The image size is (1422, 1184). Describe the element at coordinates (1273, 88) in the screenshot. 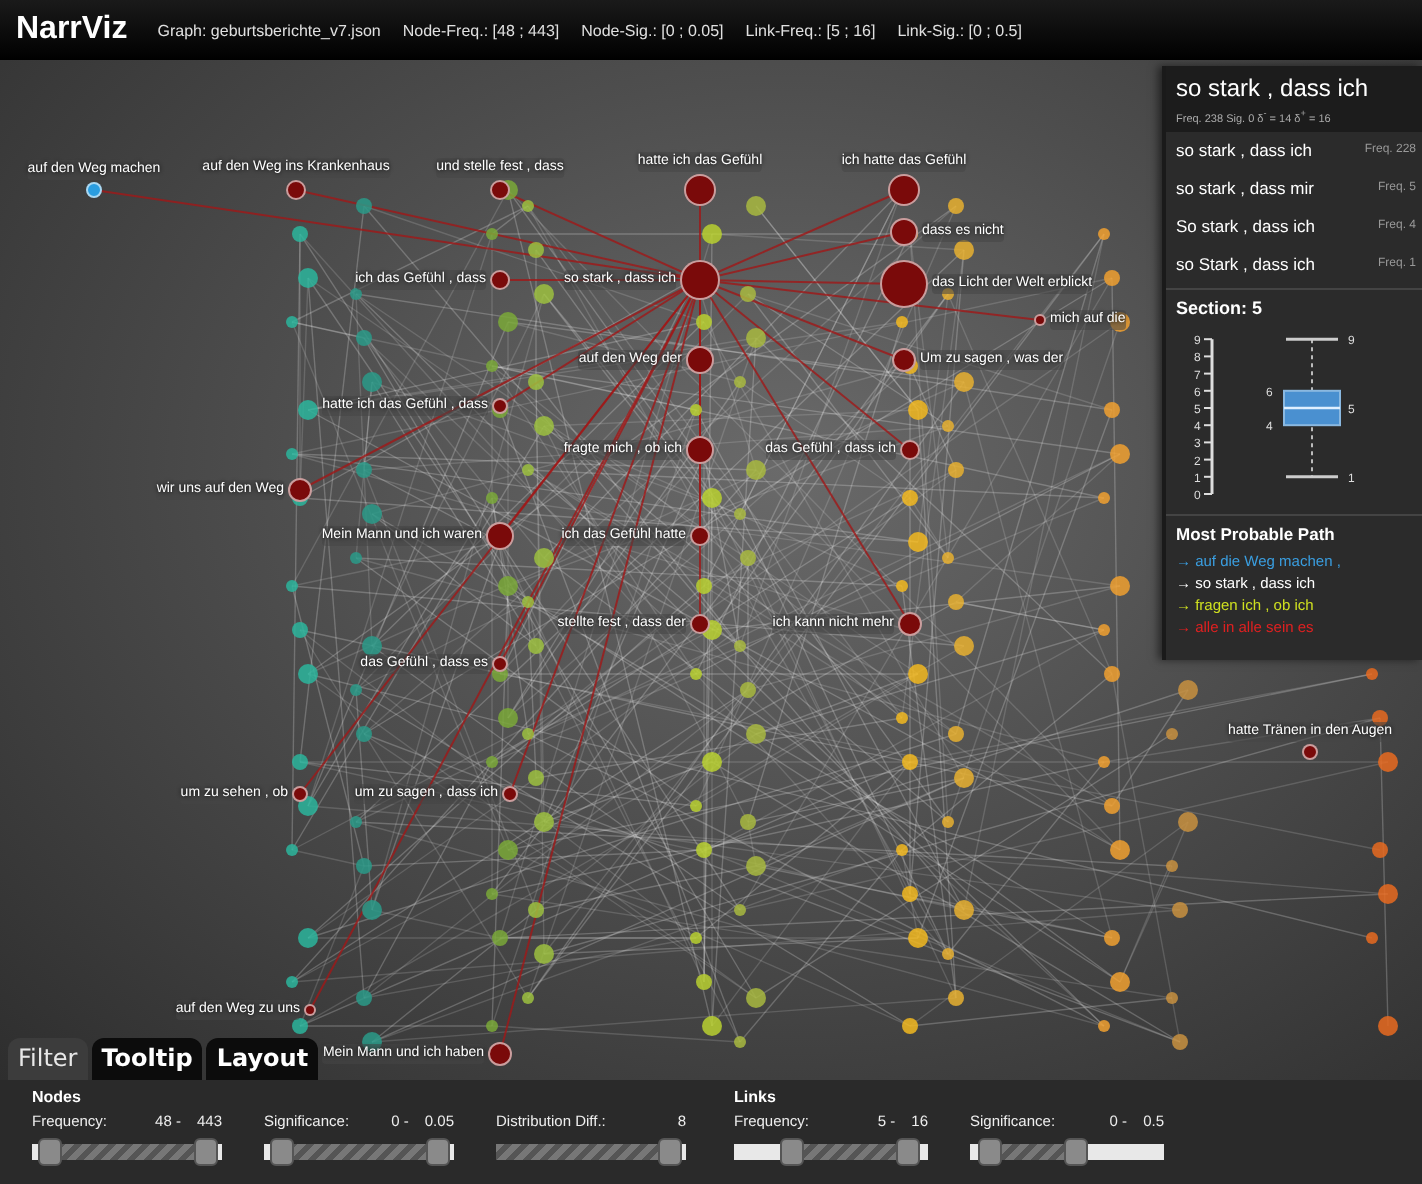

I see `tooltip-title: so stark , dass ich` at that location.